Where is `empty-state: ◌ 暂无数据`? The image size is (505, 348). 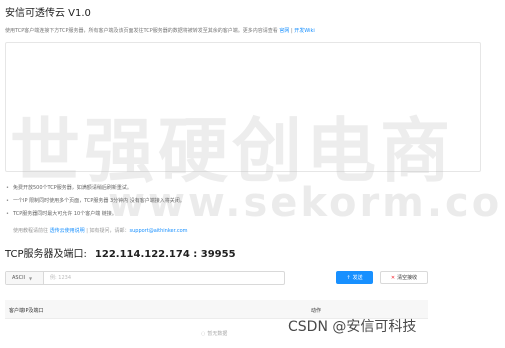
empty-state: ◌ 暂无数据 is located at coordinates (214, 334).